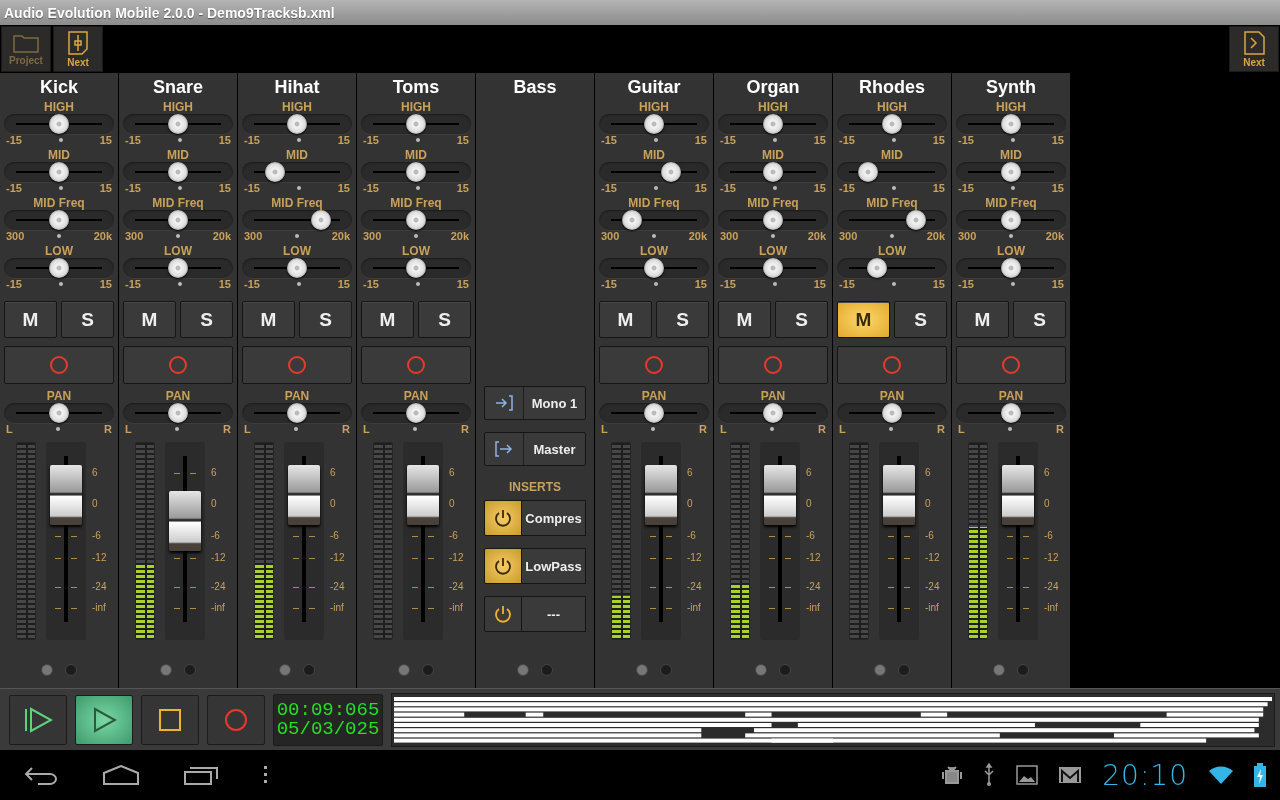 Image resolution: width=1280 pixels, height=800 pixels. What do you see at coordinates (554, 566) in the screenshot?
I see `insert-effect-slot: LowPass` at bounding box center [554, 566].